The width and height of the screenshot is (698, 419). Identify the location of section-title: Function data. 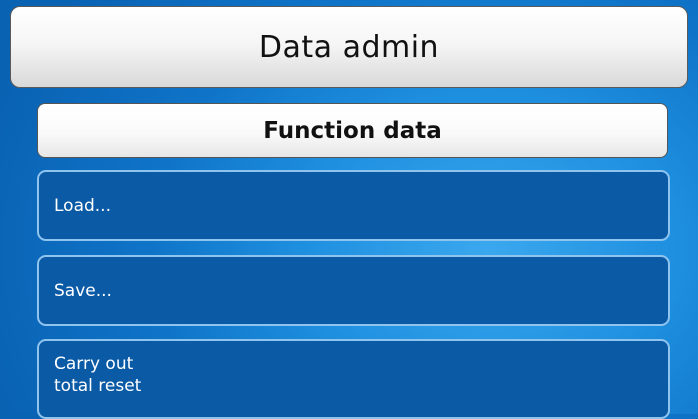
(352, 130).